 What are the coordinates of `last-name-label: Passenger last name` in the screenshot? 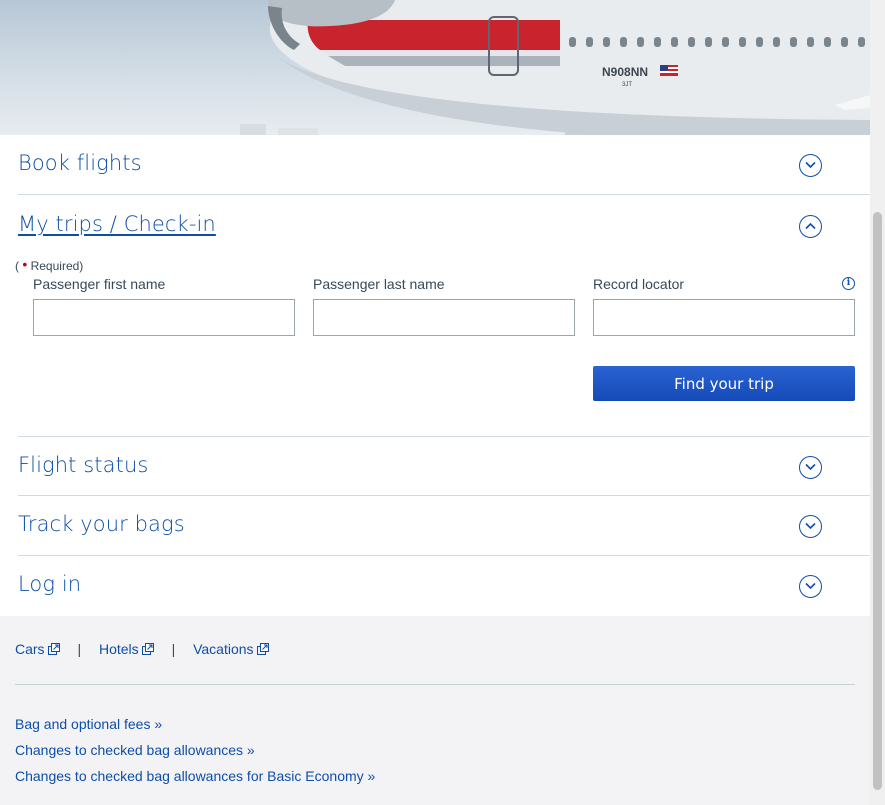 It's located at (379, 284).